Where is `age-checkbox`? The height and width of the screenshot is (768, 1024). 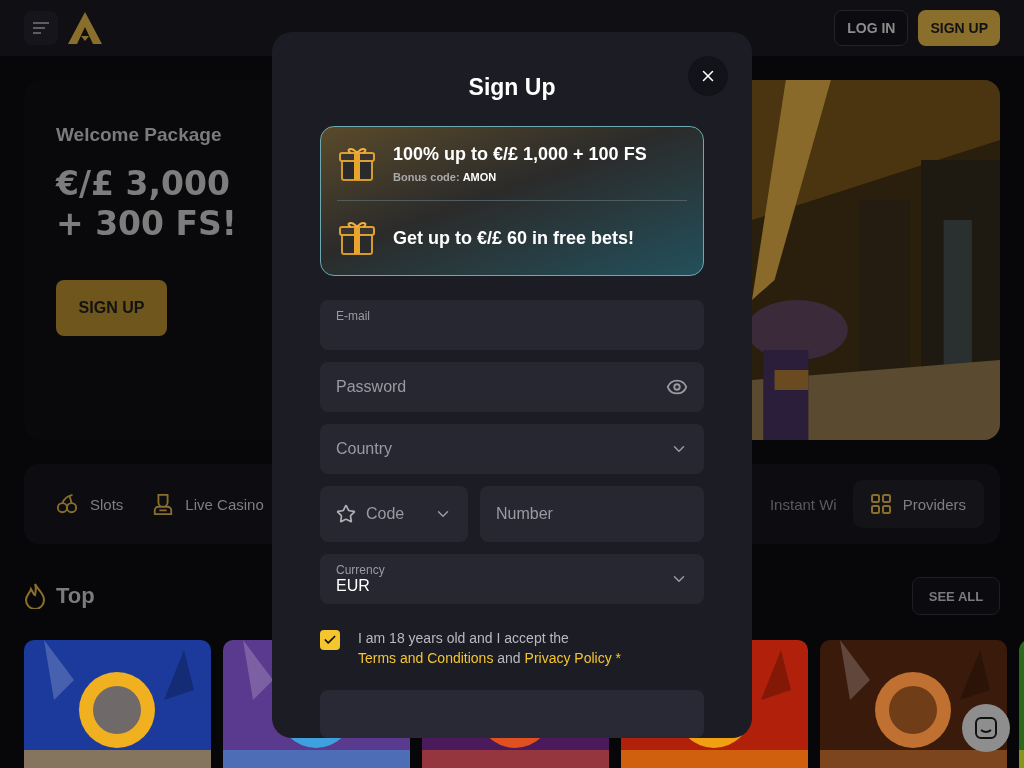
age-checkbox is located at coordinates (330, 640).